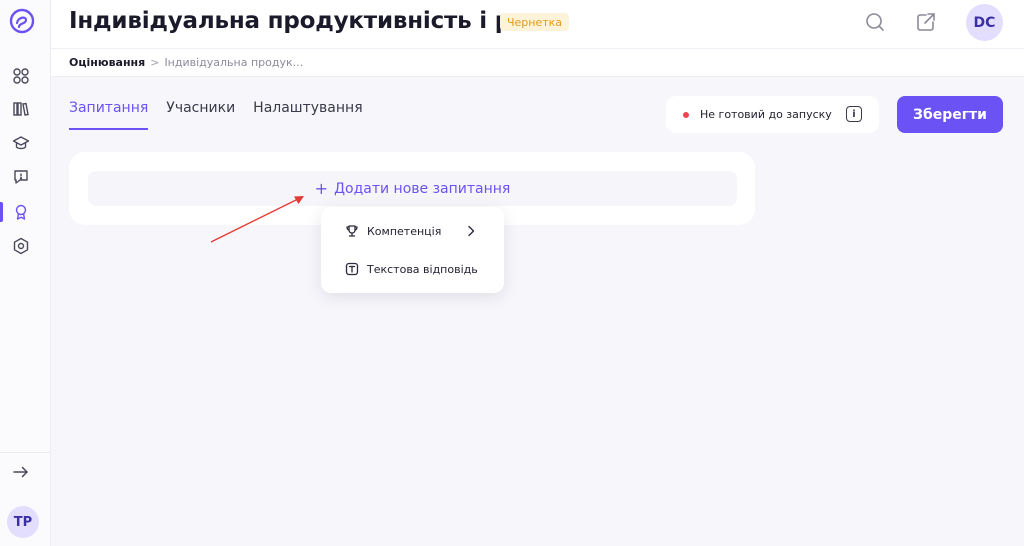  What do you see at coordinates (352, 269) in the screenshot?
I see `text-box-icon` at bounding box center [352, 269].